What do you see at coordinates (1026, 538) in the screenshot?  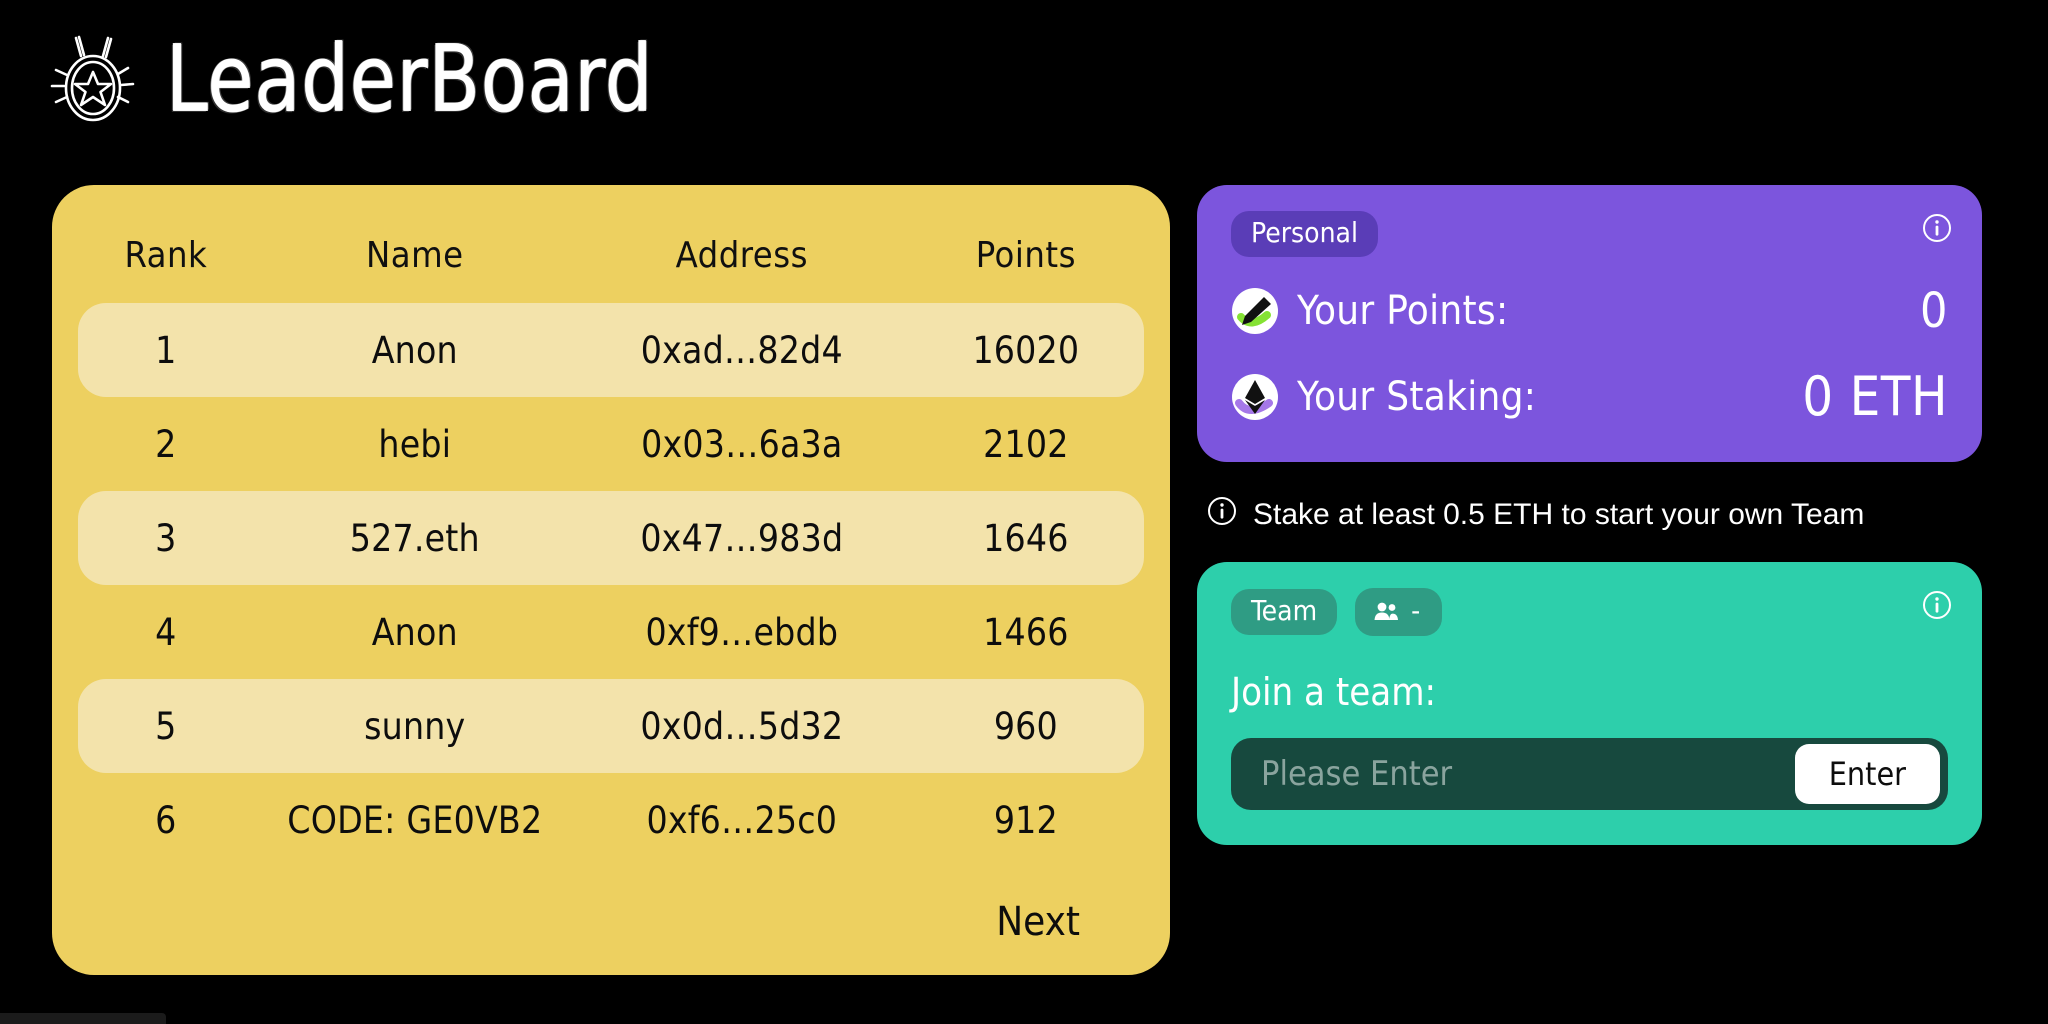 I see `cell-points: 1646` at bounding box center [1026, 538].